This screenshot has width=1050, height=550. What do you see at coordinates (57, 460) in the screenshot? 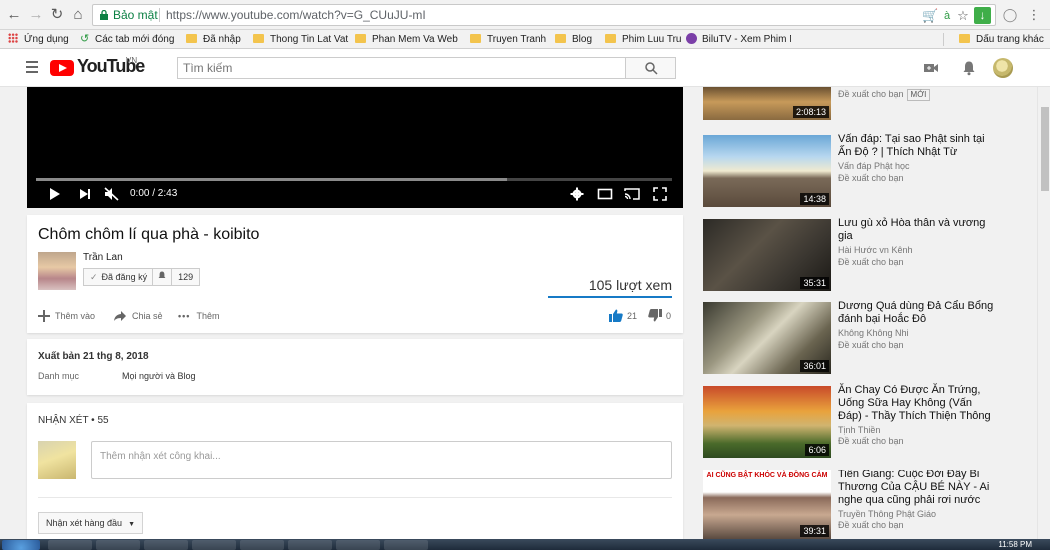
I see `user-avatar` at bounding box center [57, 460].